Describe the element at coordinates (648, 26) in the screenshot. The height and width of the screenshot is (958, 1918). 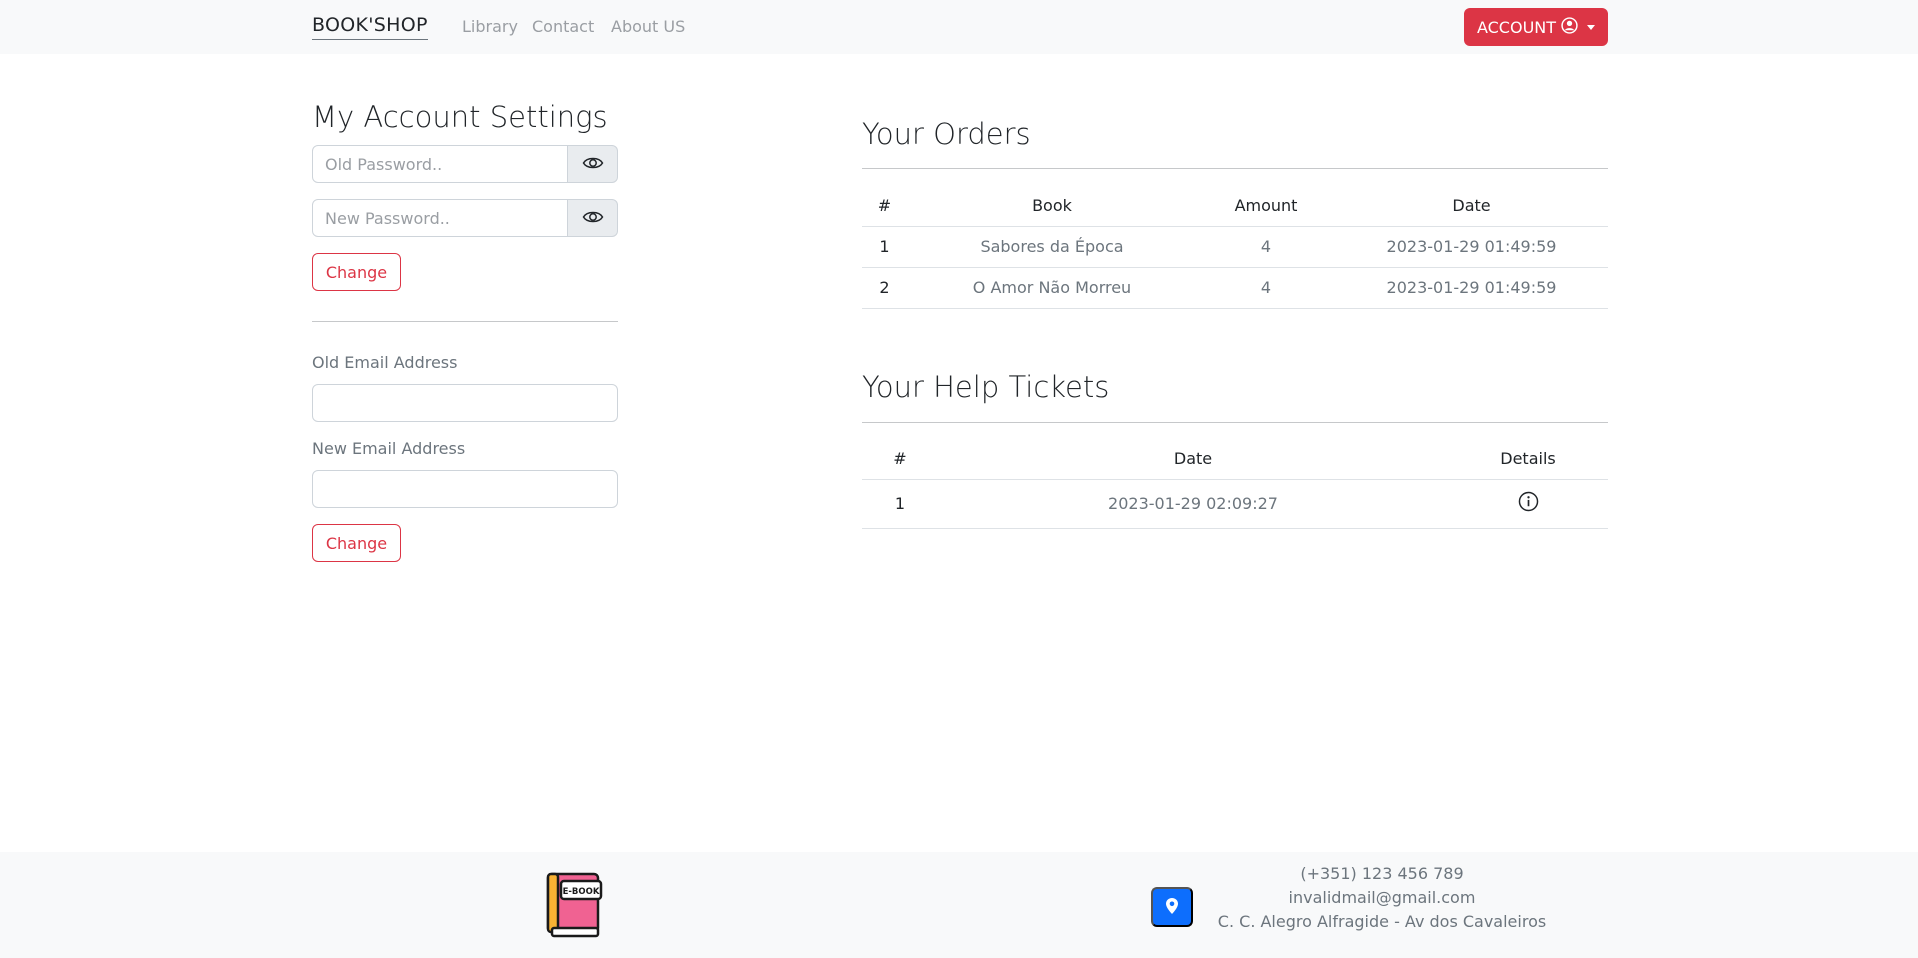
I see `nav-link-about: About US` at that location.